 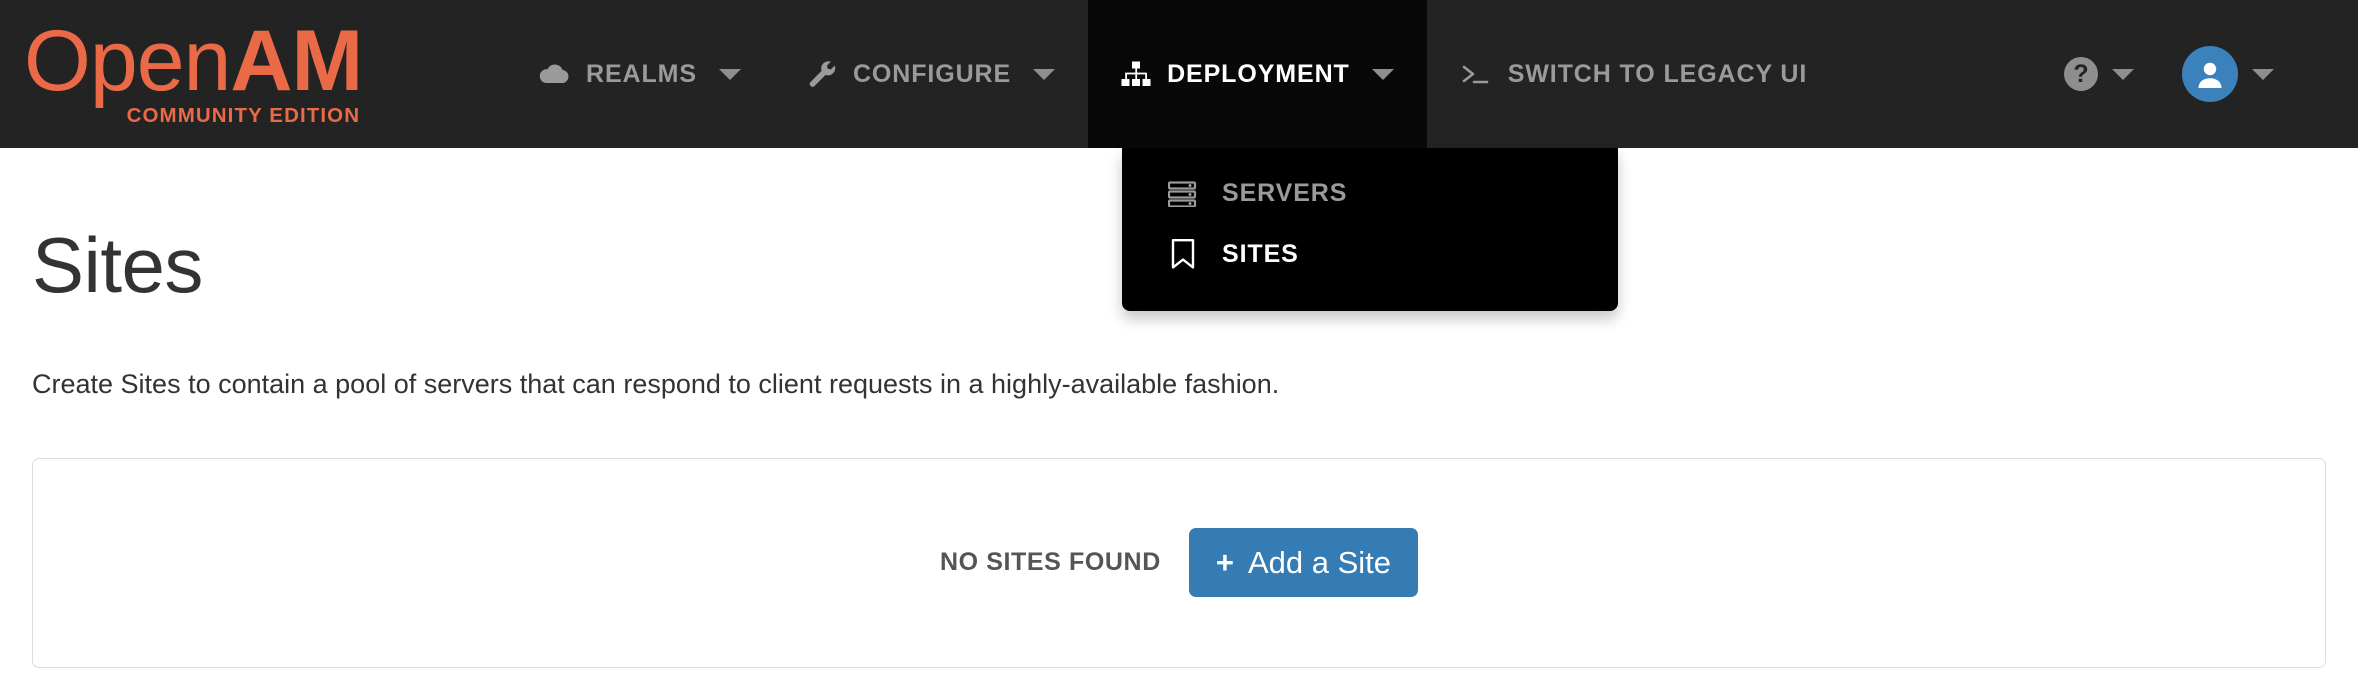 I want to click on navbar-right-controls: ?, so click(x=2199, y=74).